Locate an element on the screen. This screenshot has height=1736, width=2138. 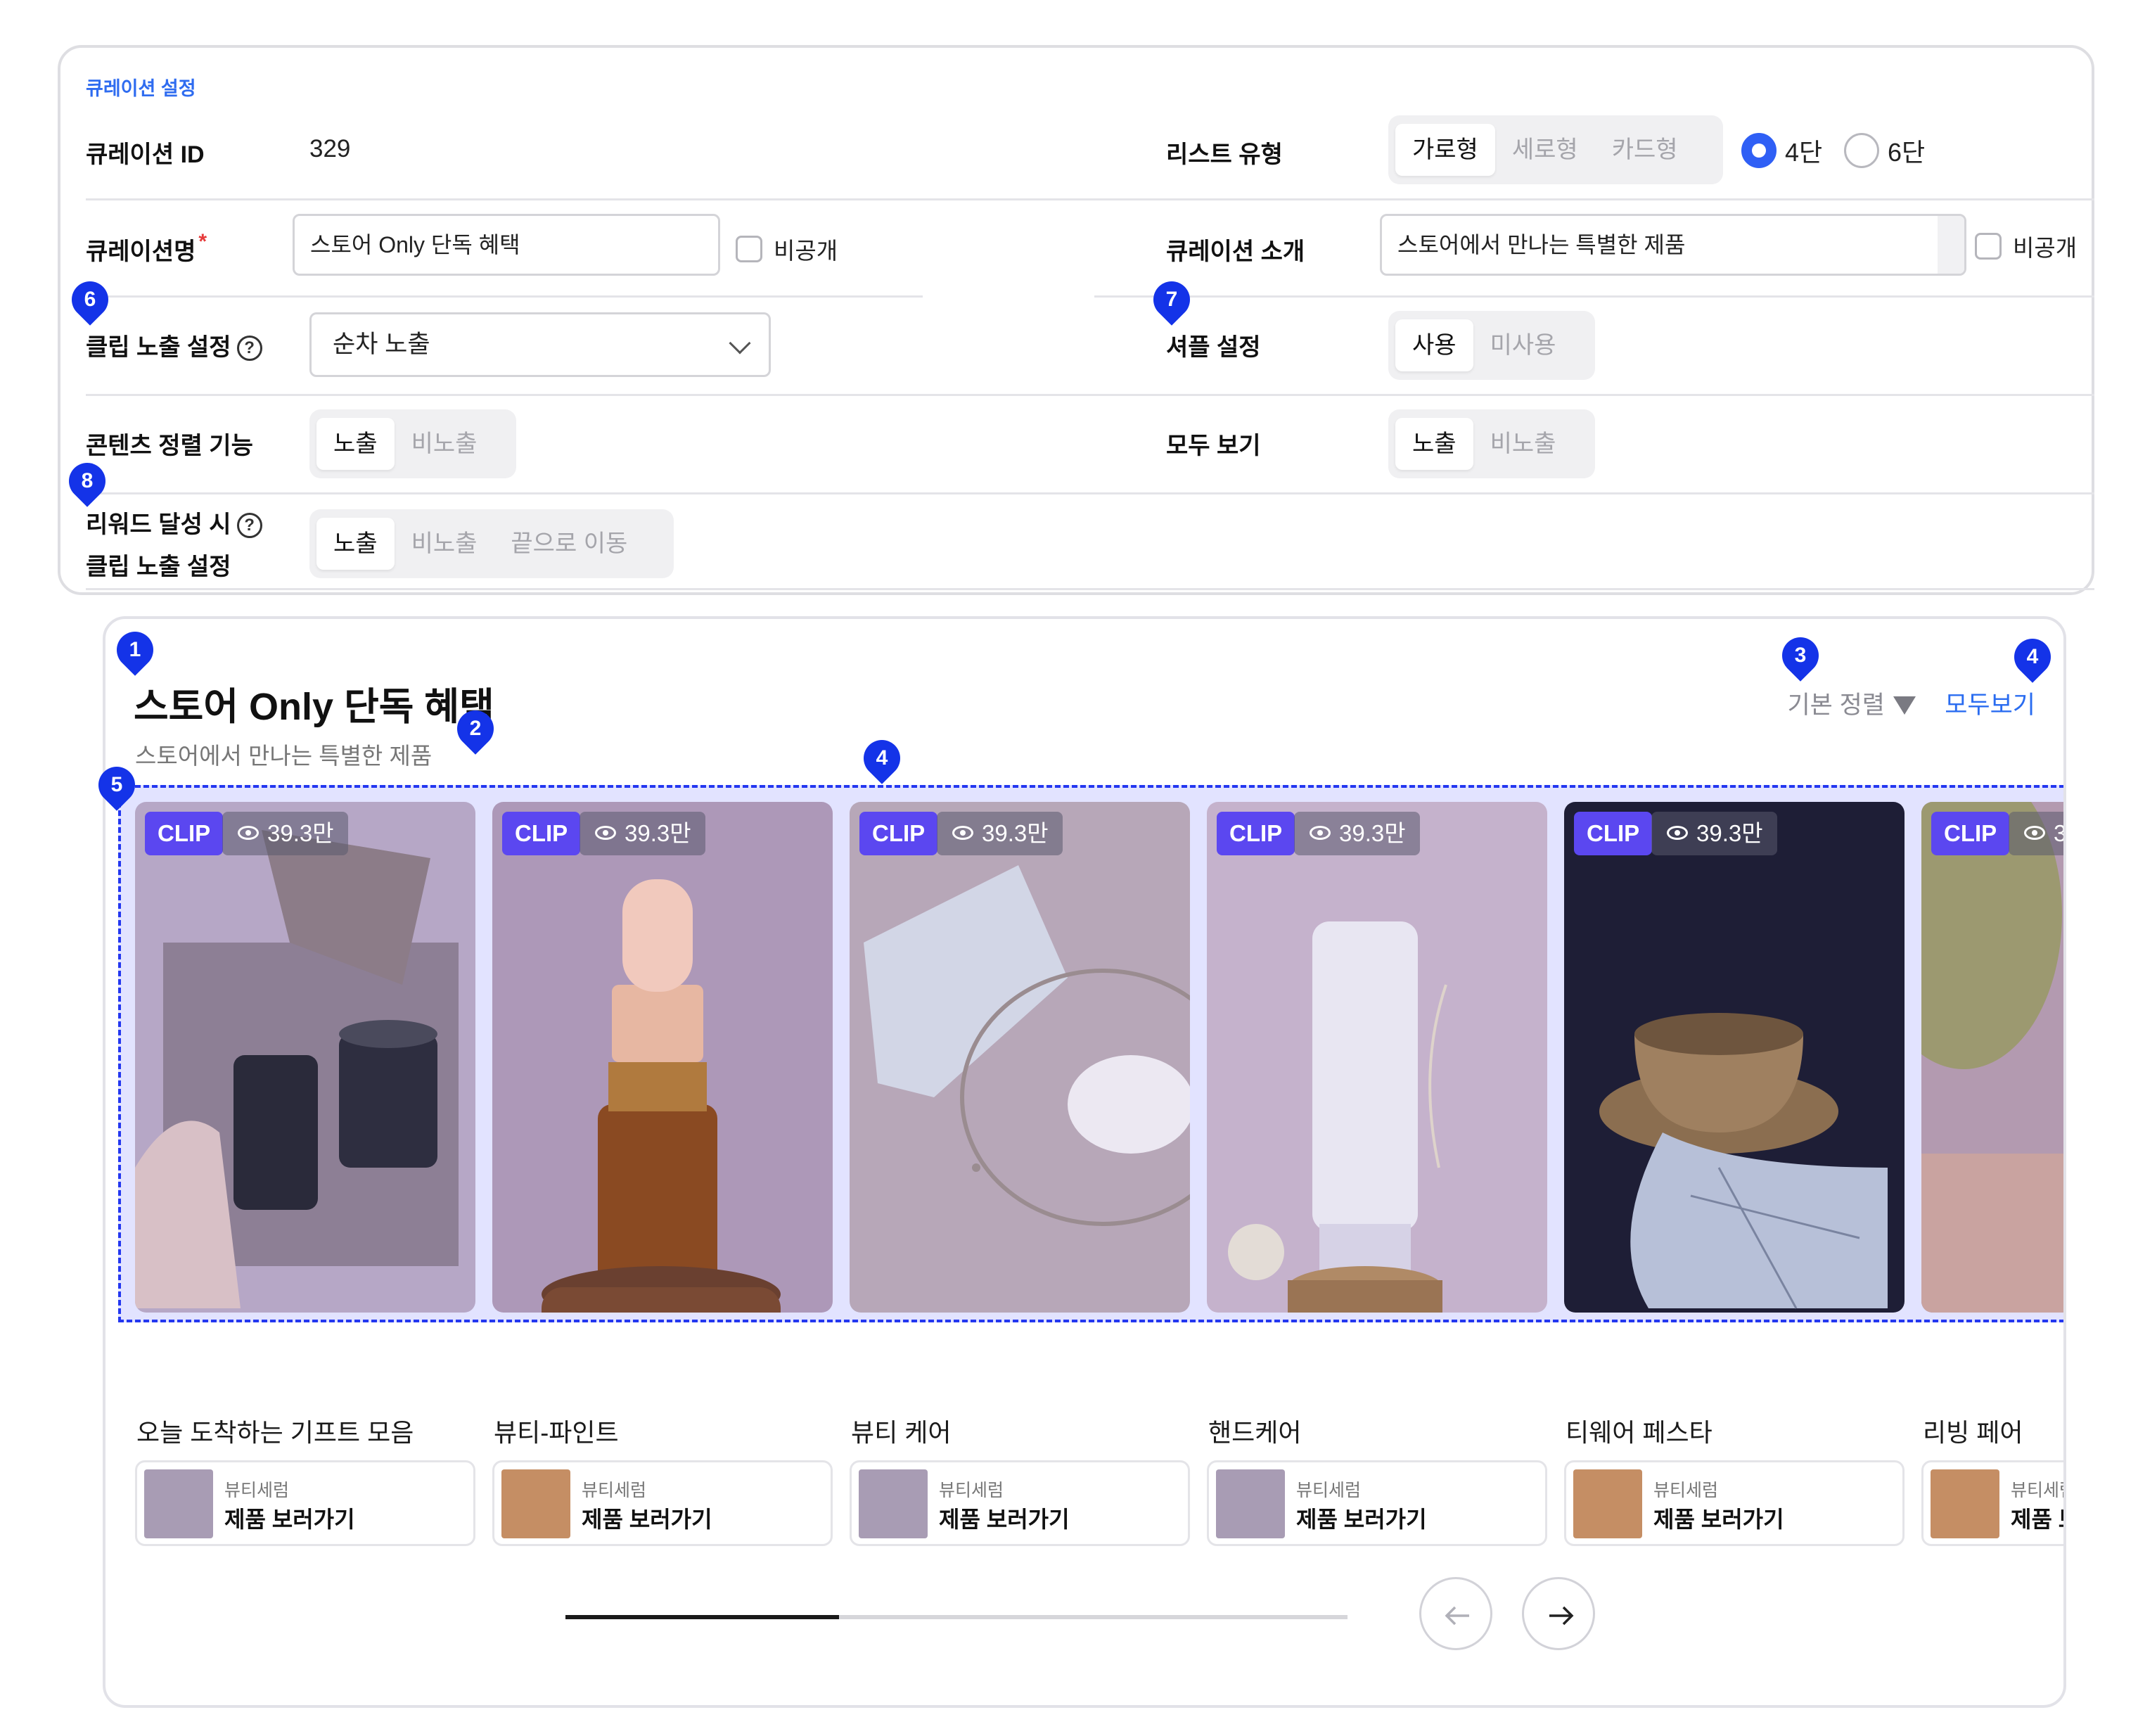
sort-label: 기본 정렬 is located at coordinates (1836, 705).